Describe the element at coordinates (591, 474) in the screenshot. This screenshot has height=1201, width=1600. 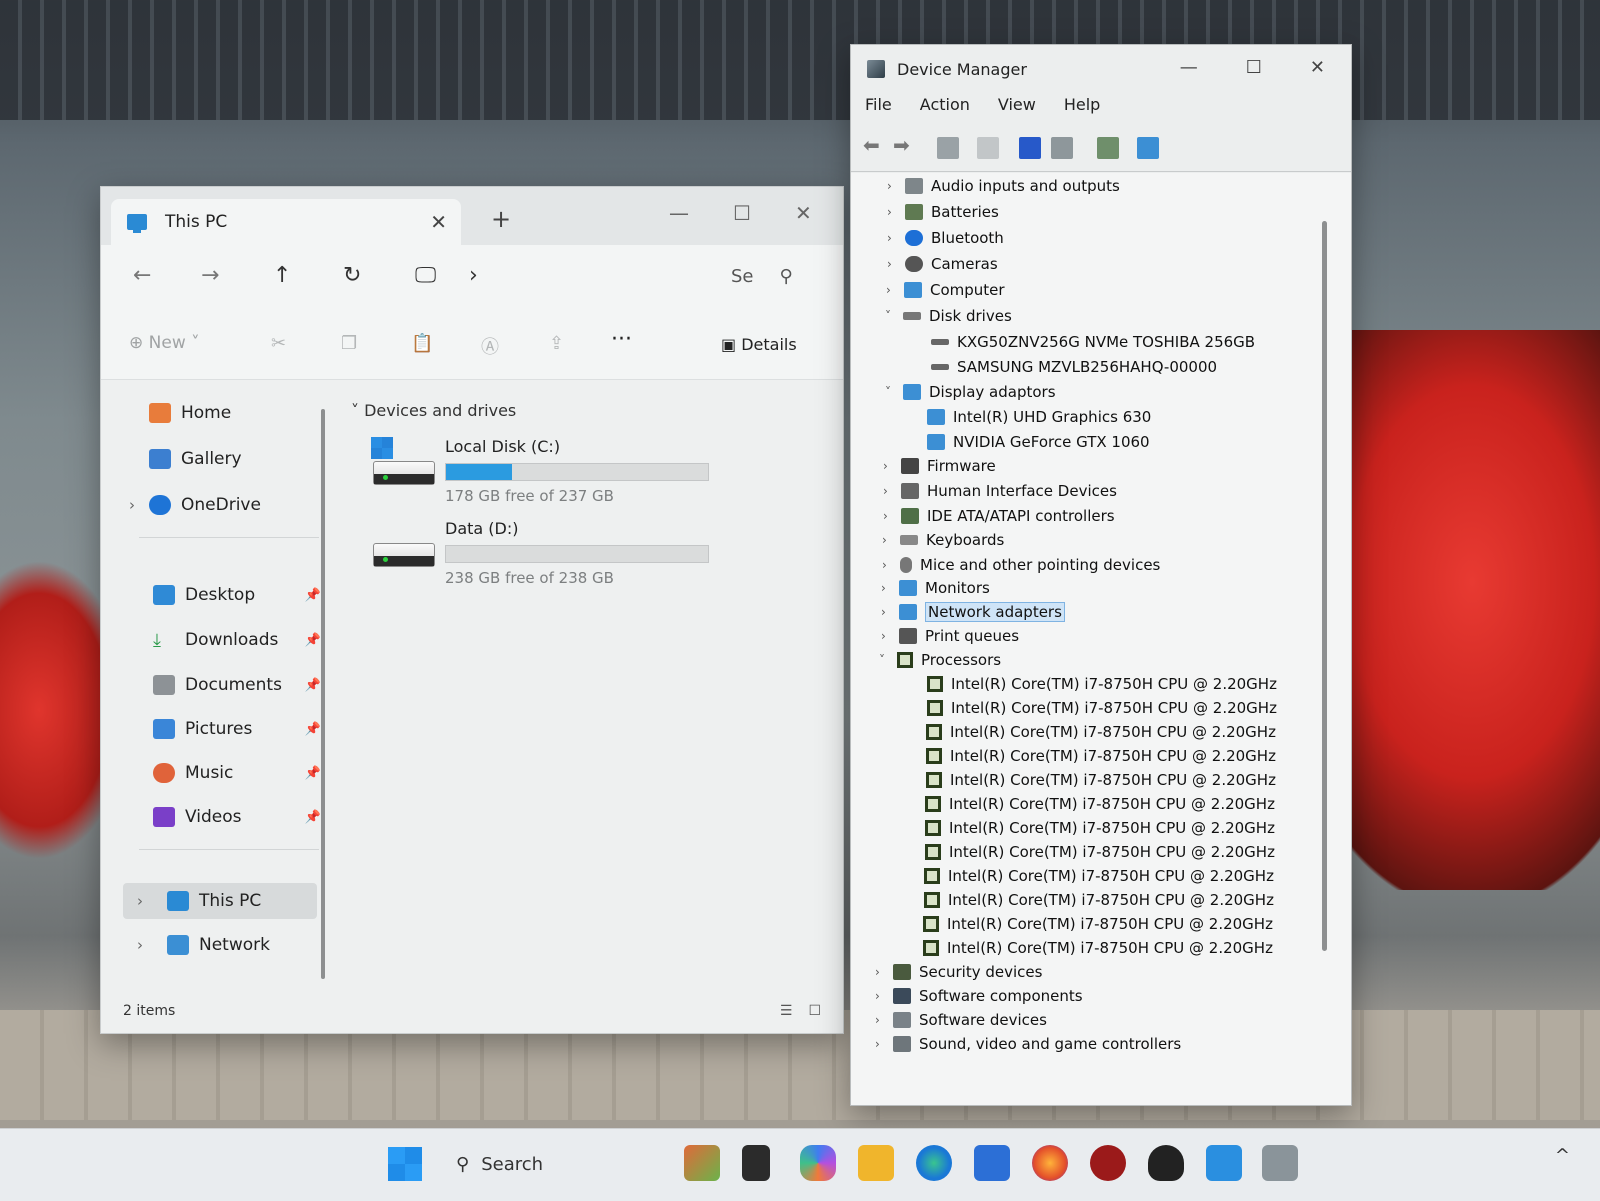
I see `drive-c: Local Disk (C:) 178 GB free of 237 GB` at that location.